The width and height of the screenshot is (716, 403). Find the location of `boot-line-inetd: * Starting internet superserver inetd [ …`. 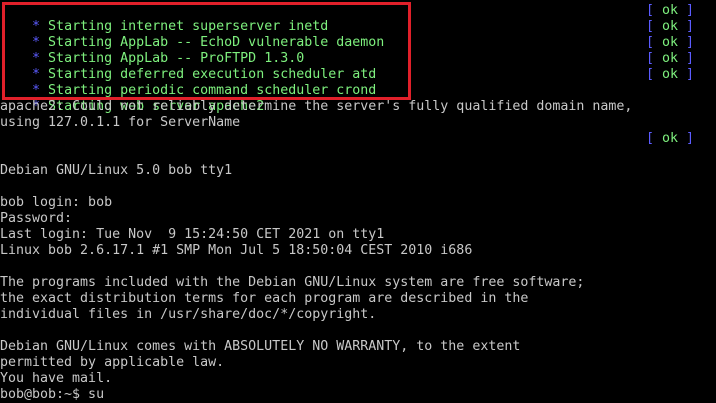

boot-line-inetd: * Starting internet superserver inetd [ … is located at coordinates (358, 18).